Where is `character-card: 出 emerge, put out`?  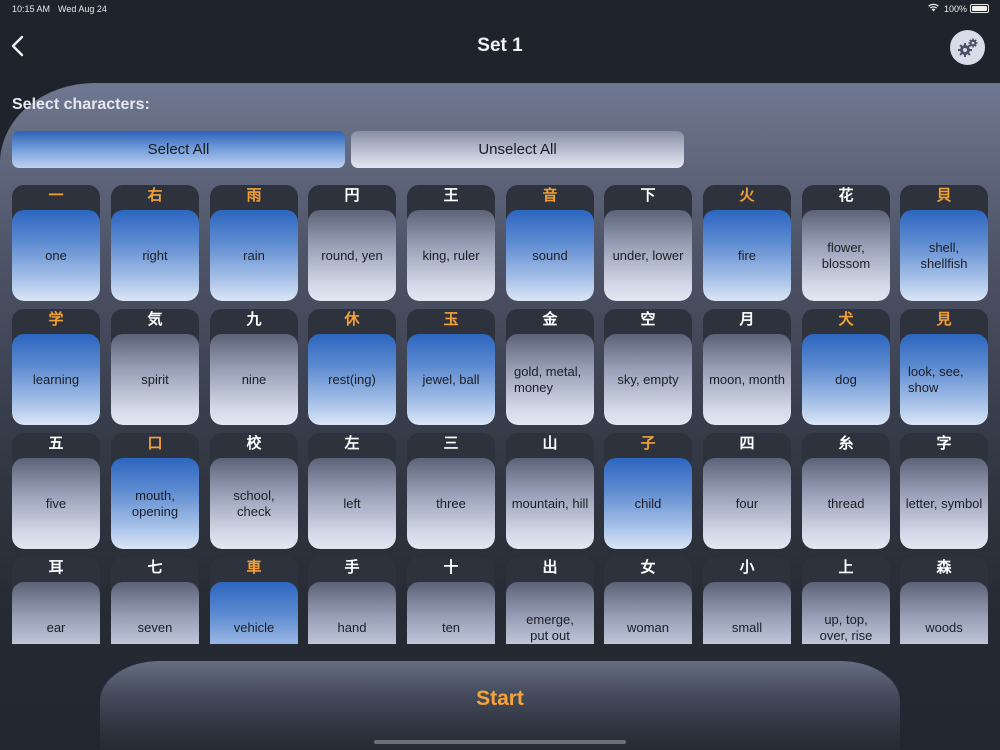 character-card: 出 emerge, put out is located at coordinates (550, 600).